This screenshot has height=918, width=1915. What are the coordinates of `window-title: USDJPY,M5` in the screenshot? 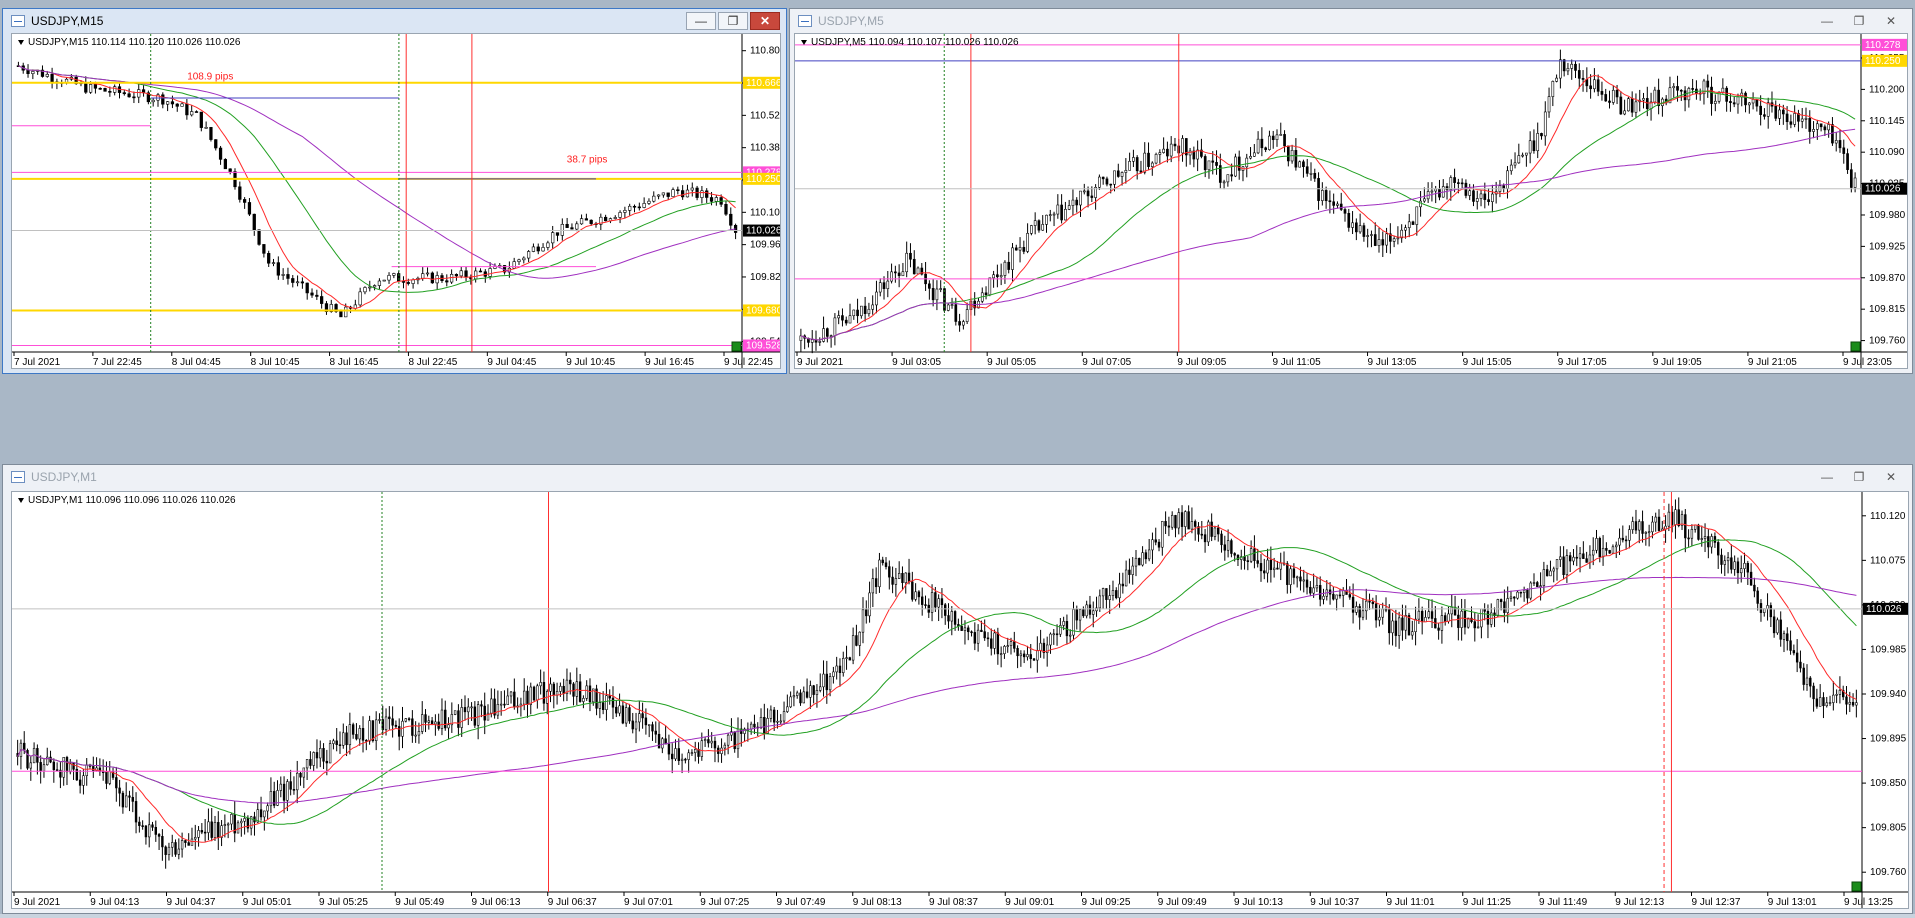 It's located at (851, 21).